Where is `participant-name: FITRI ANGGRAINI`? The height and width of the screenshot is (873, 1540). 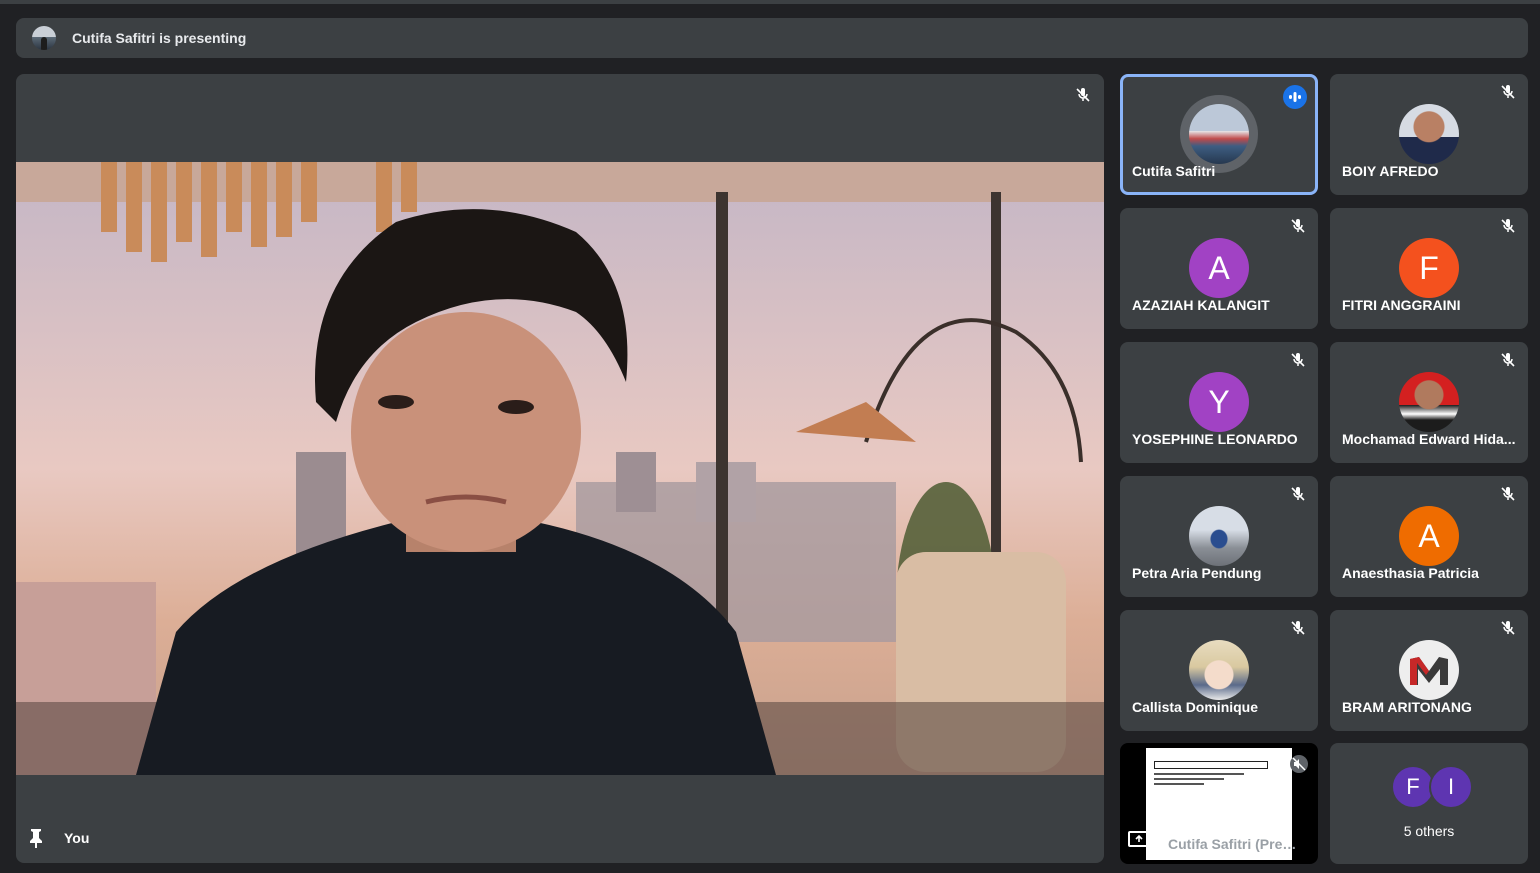 participant-name: FITRI ANGGRAINI is located at coordinates (1401, 305).